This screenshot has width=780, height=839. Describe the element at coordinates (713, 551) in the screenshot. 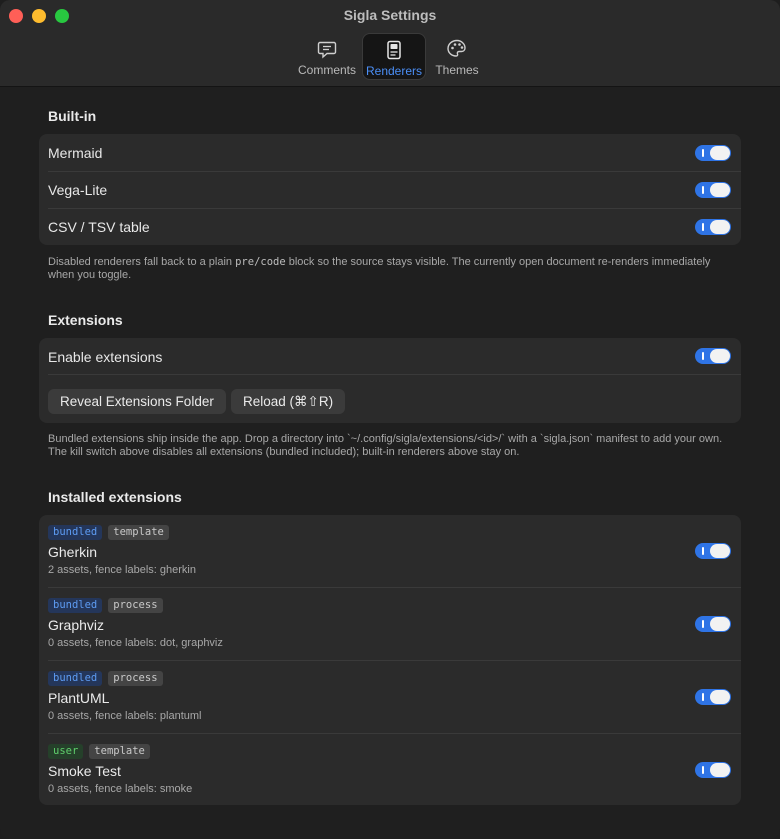

I see `gherkin-toggle` at that location.